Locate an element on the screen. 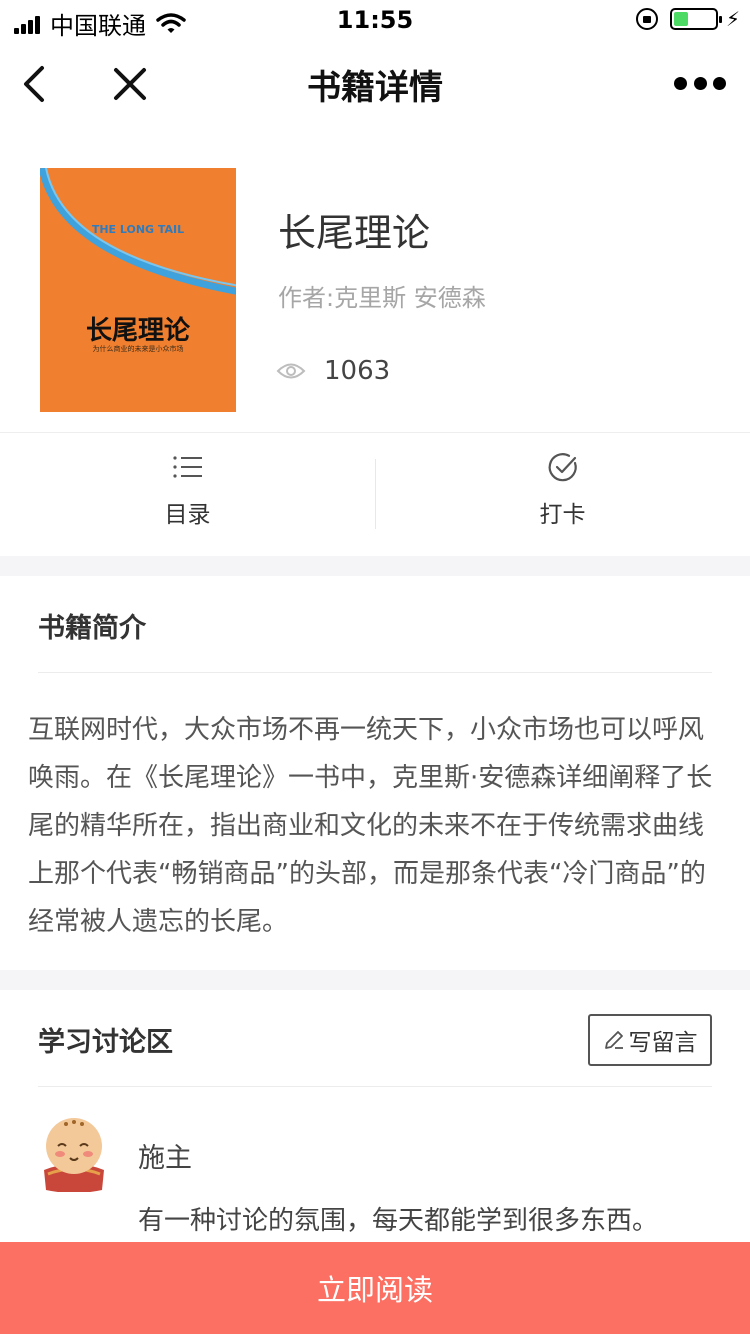 This screenshot has height=1334, width=750. book-title: 长尾理论 is located at coordinates (354, 233).